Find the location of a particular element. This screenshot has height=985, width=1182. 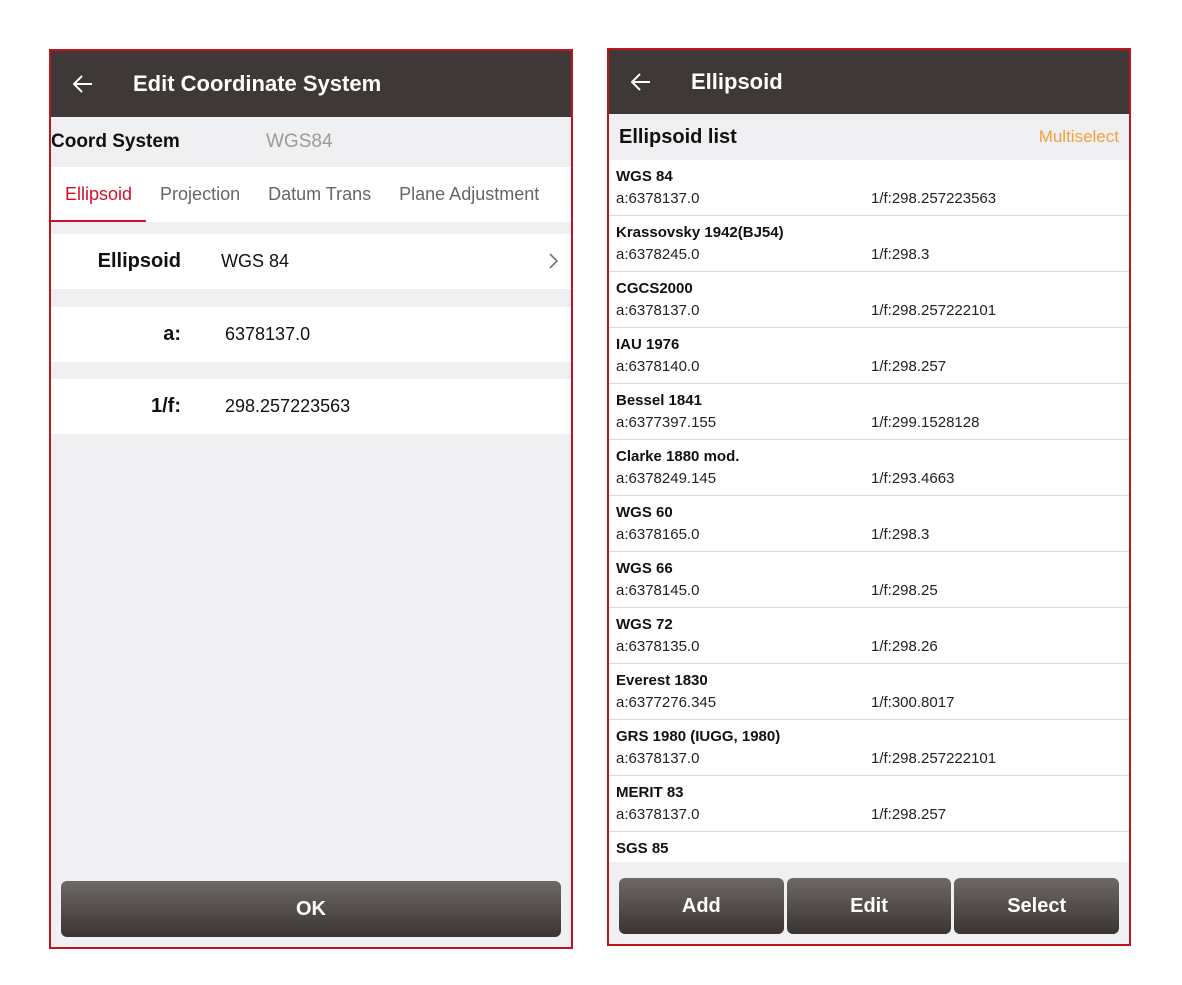

select-button: Select is located at coordinates (1037, 906).